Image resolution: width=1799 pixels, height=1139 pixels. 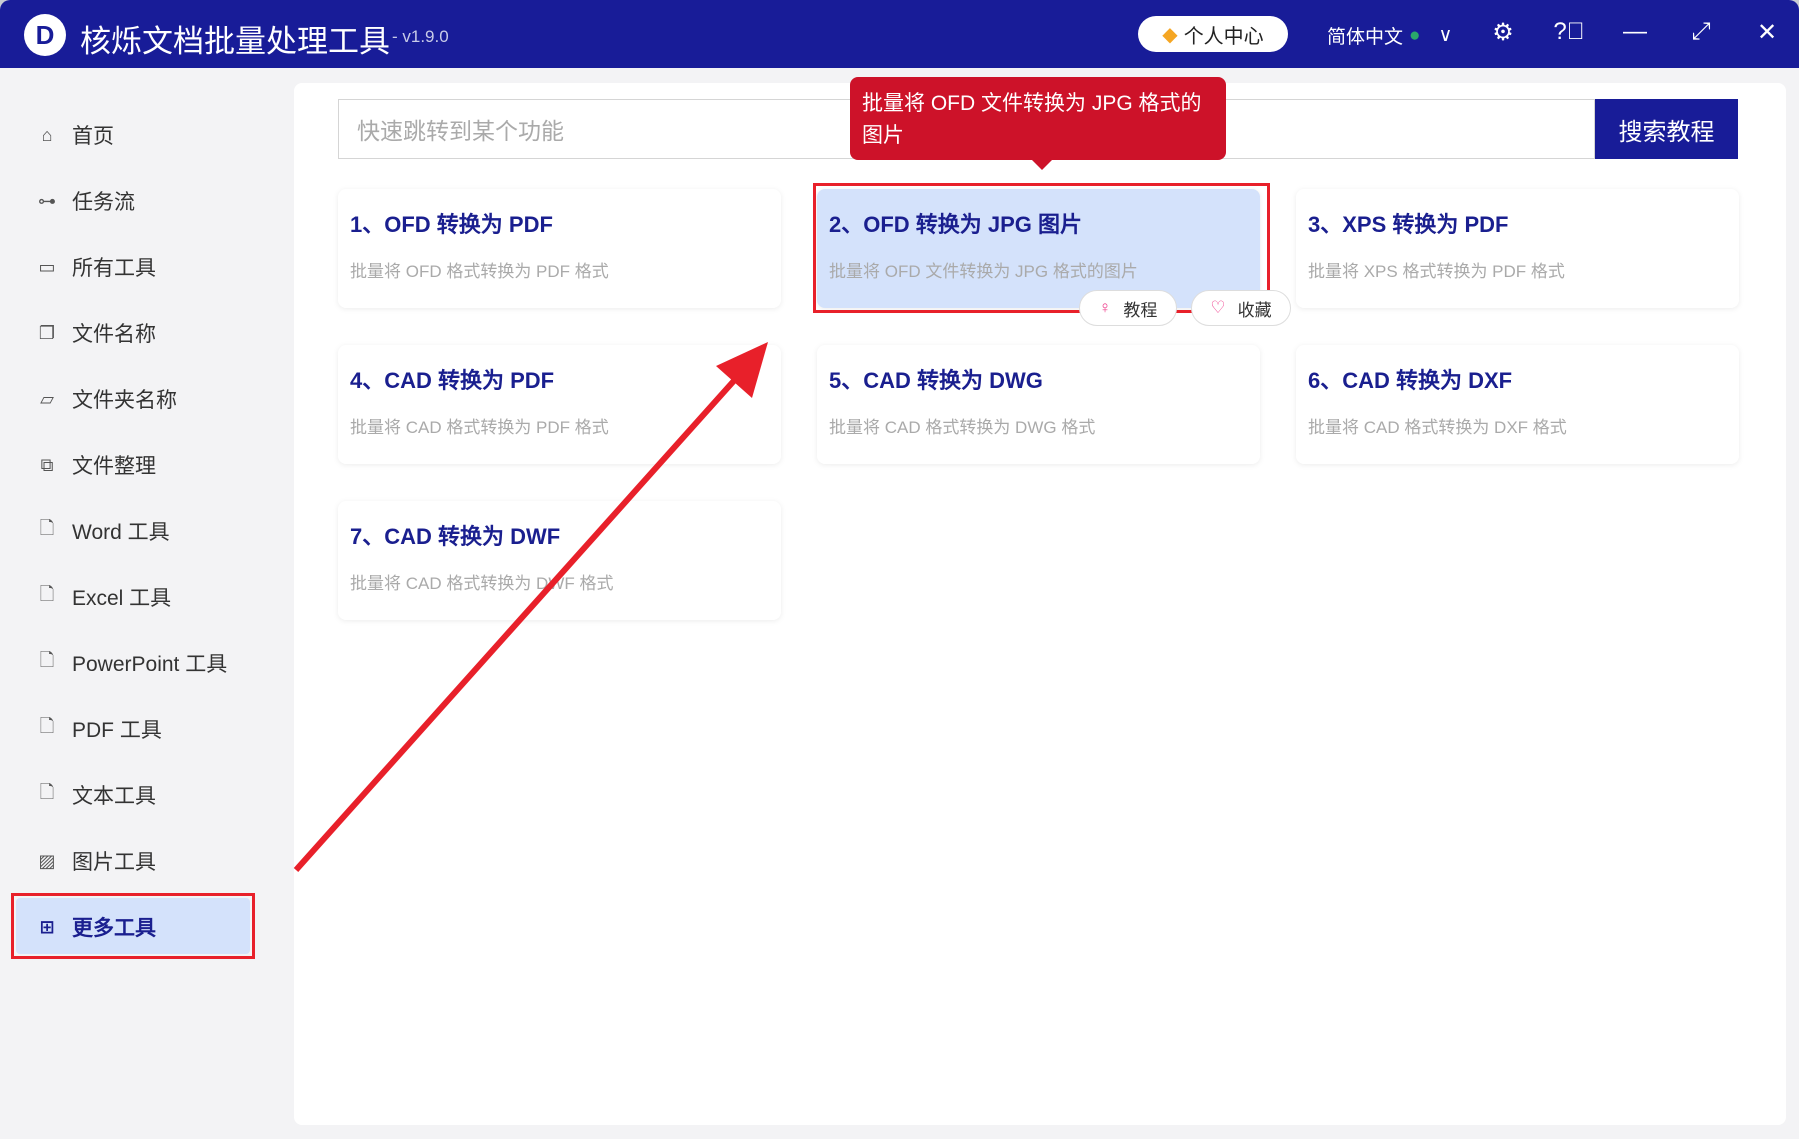 I want to click on personal-center-button: ◆ 个人中心, so click(x=1213, y=34).